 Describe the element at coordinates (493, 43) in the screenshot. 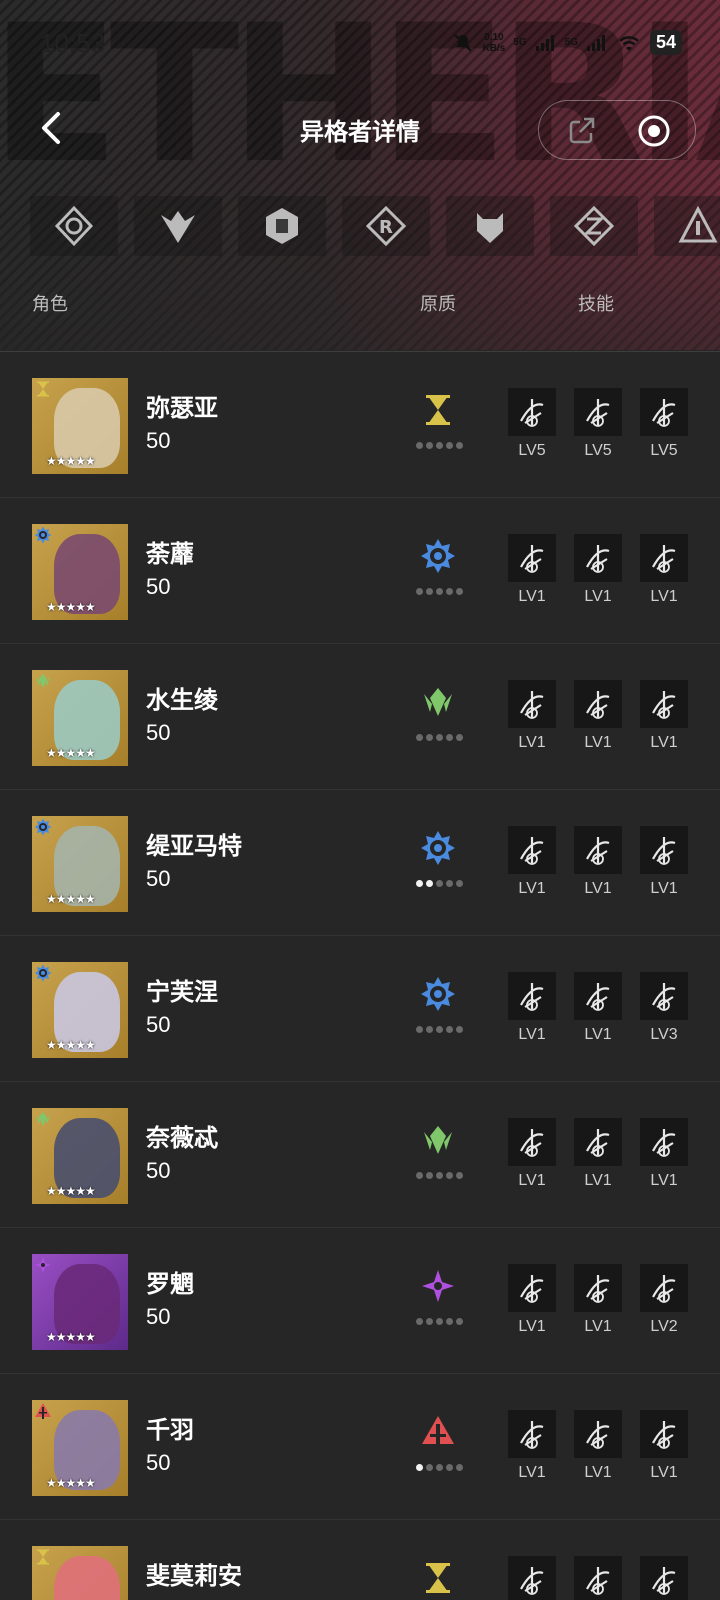

I see `network-speed: 0.10 KB/s` at that location.